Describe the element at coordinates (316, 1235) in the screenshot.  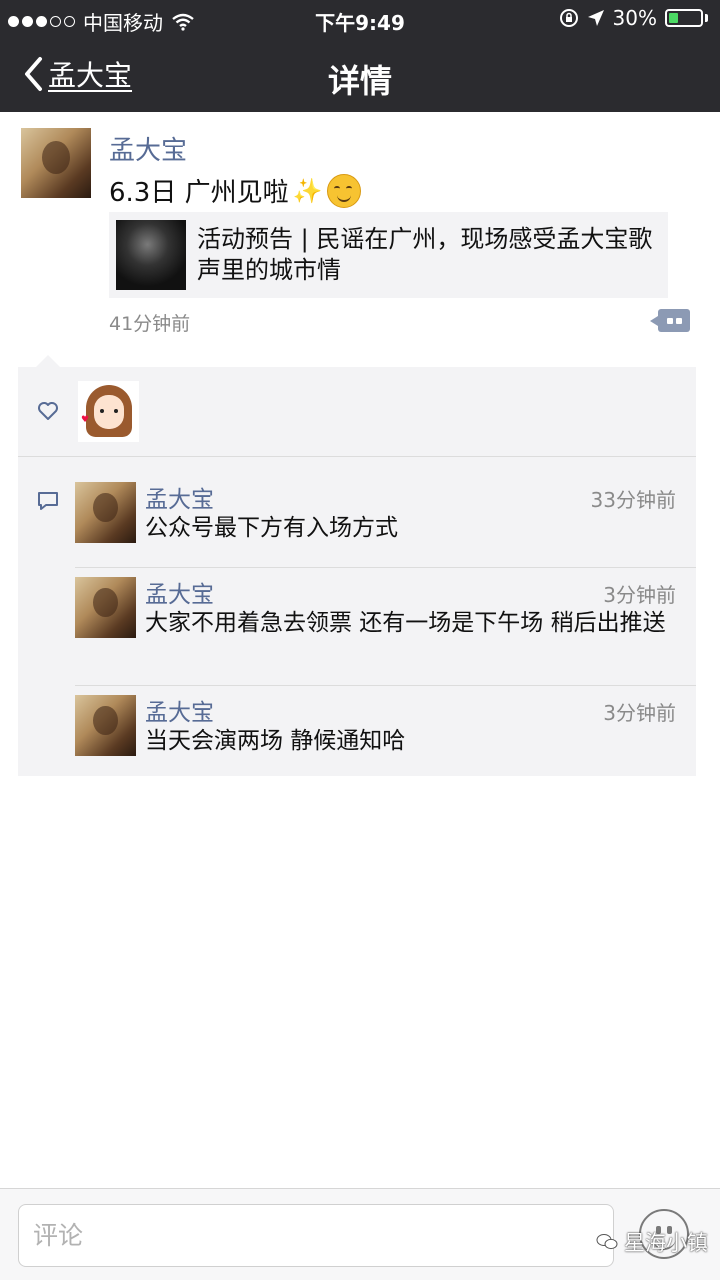
I see `comment-input` at that location.